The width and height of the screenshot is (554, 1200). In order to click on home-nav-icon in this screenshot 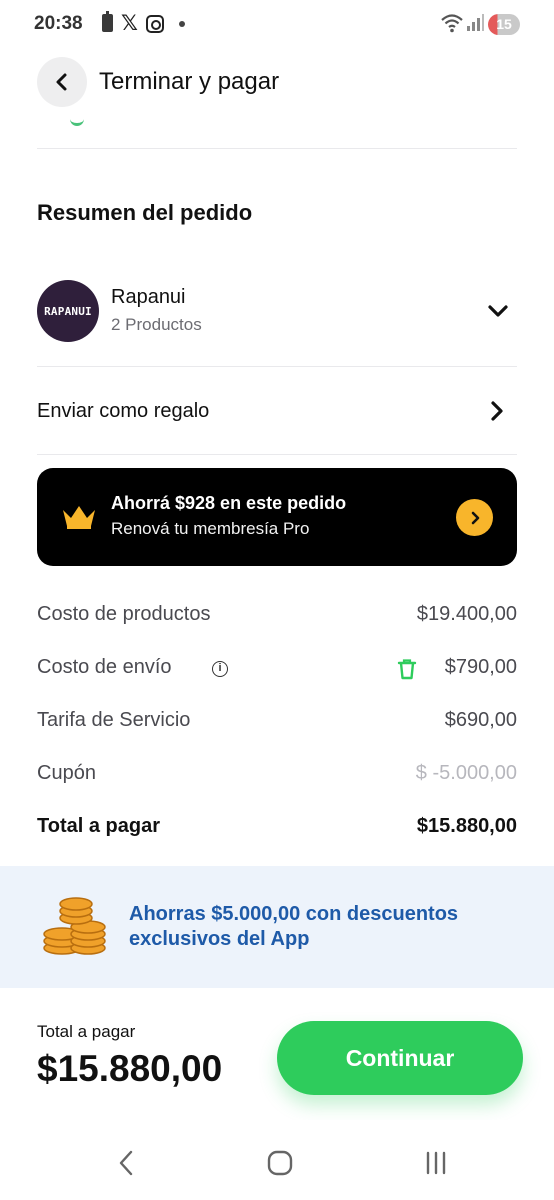, I will do `click(280, 1163)`.